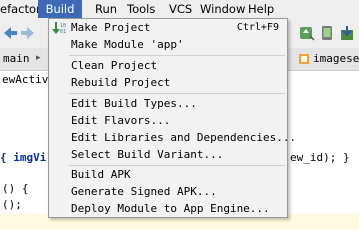  Describe the element at coordinates (327, 33) in the screenshot. I see `avd-manager-icon` at that location.